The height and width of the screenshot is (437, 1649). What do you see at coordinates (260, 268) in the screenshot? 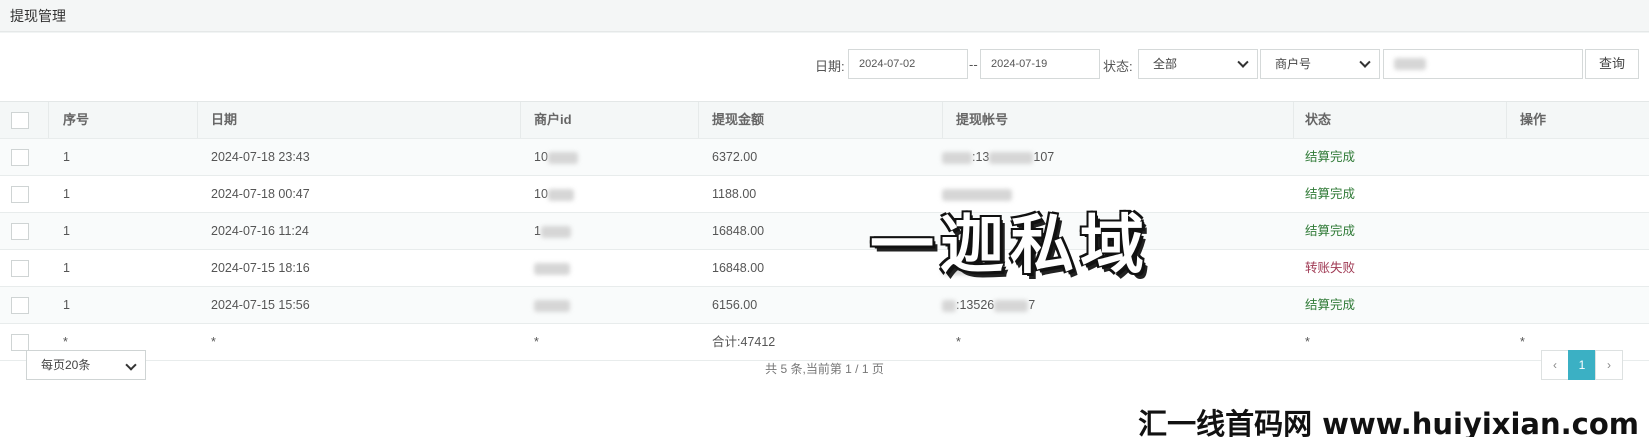
I see `cell-date: 2024-07-15 18:16` at bounding box center [260, 268].